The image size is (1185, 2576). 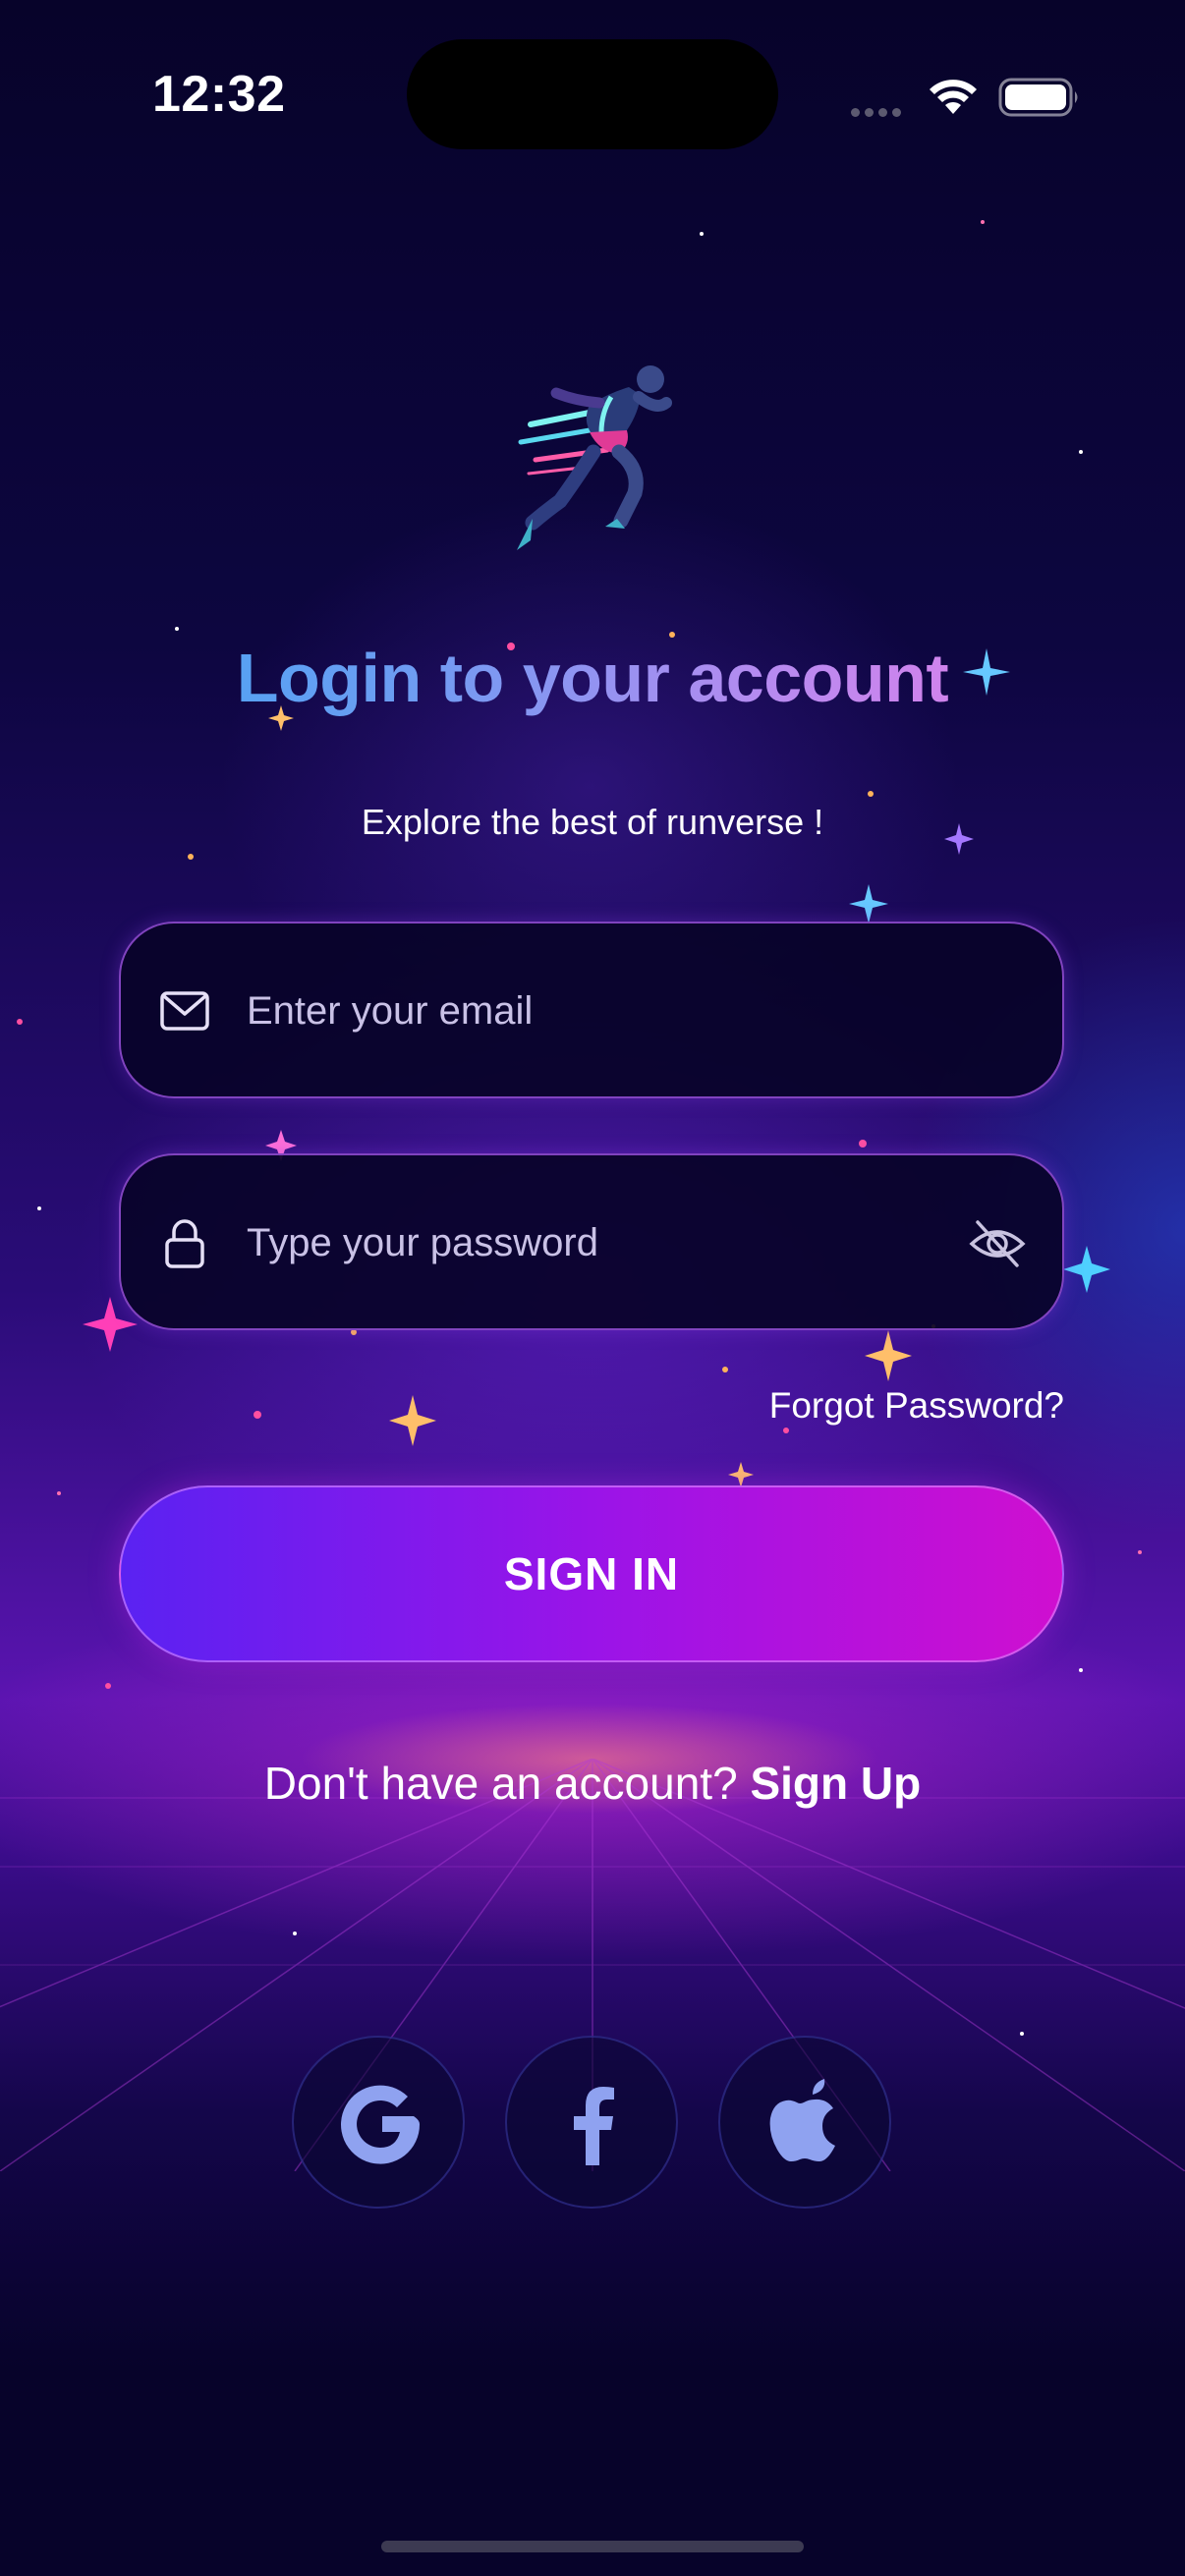 I want to click on signal-dots-icon, so click(x=879, y=113).